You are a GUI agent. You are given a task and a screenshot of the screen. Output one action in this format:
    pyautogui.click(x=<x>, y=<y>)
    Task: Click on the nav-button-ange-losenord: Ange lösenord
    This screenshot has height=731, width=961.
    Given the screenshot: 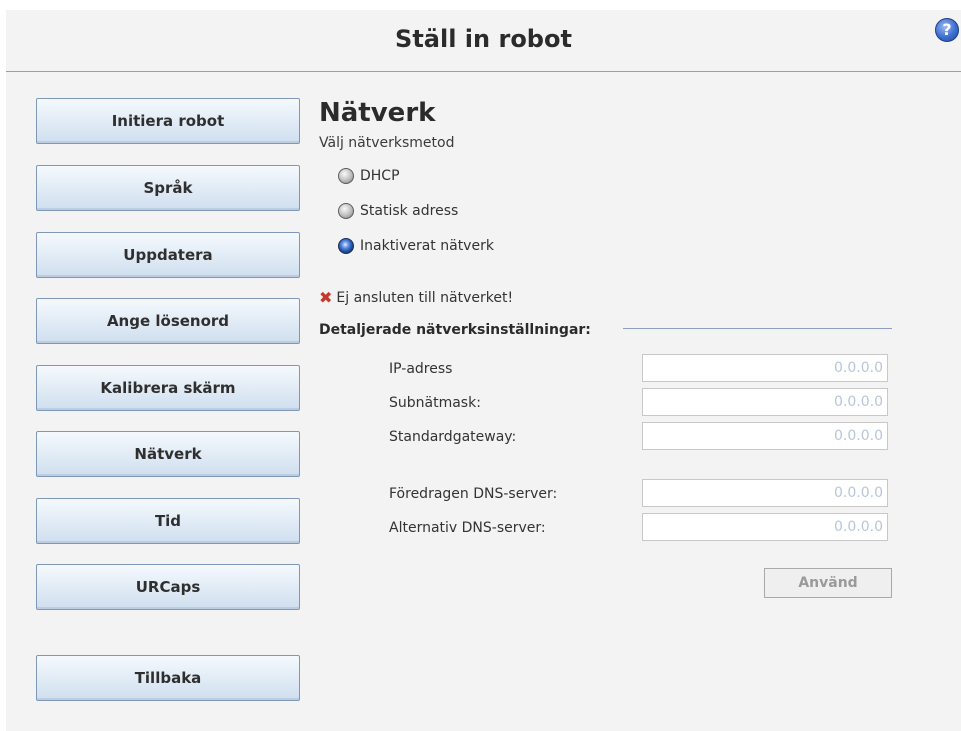 What is the action you would take?
    pyautogui.click(x=168, y=321)
    